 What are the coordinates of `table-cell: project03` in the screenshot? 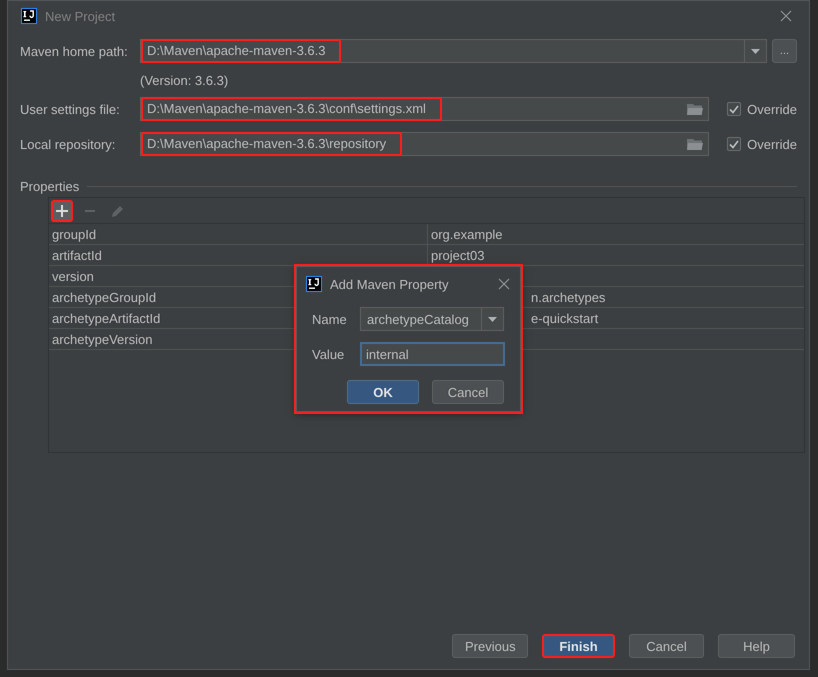 It's located at (457, 255).